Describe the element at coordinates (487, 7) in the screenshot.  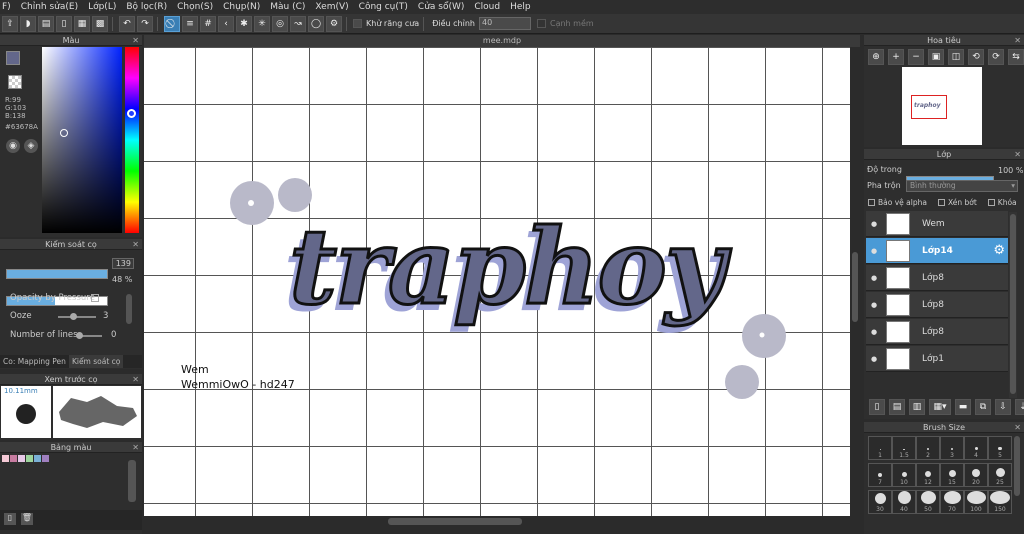
I see `menu-cloud: Cloud` at that location.